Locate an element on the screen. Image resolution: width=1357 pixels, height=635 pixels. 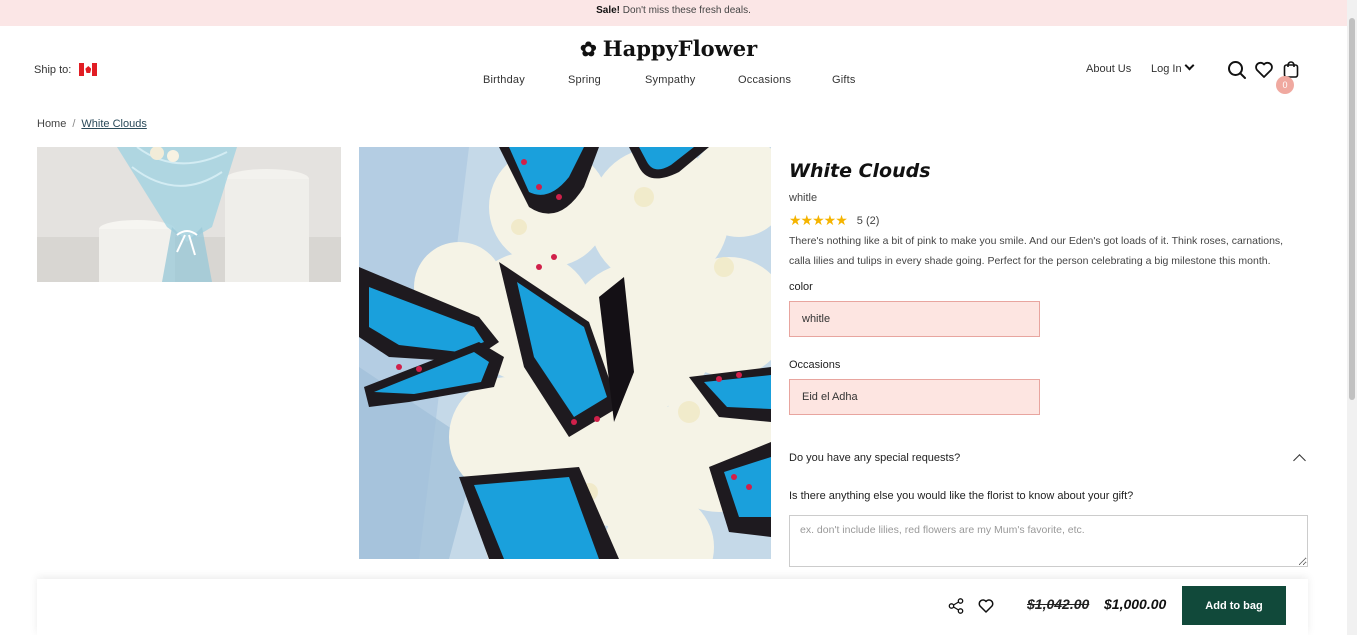
original-price: $1,042.00 is located at coordinates (1058, 604).